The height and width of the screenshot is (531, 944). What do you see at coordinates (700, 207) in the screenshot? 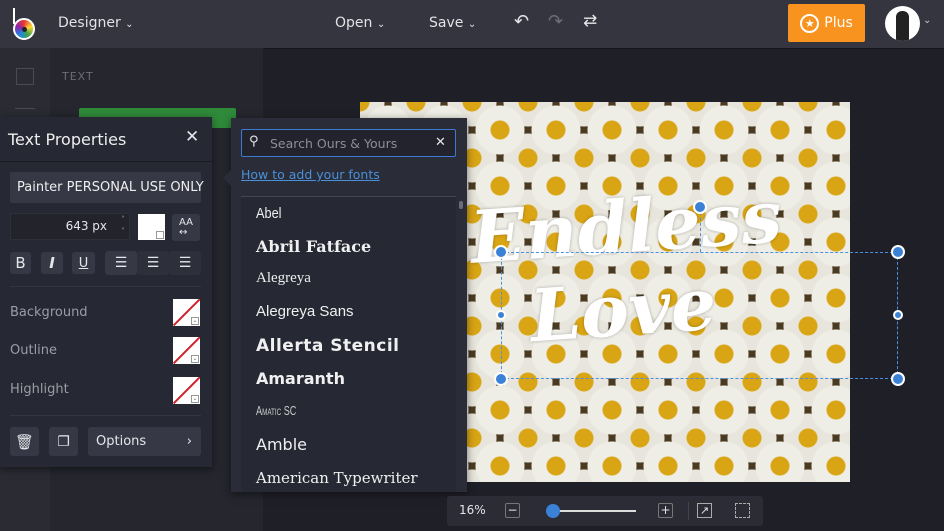
I see `rotate-handle` at bounding box center [700, 207].